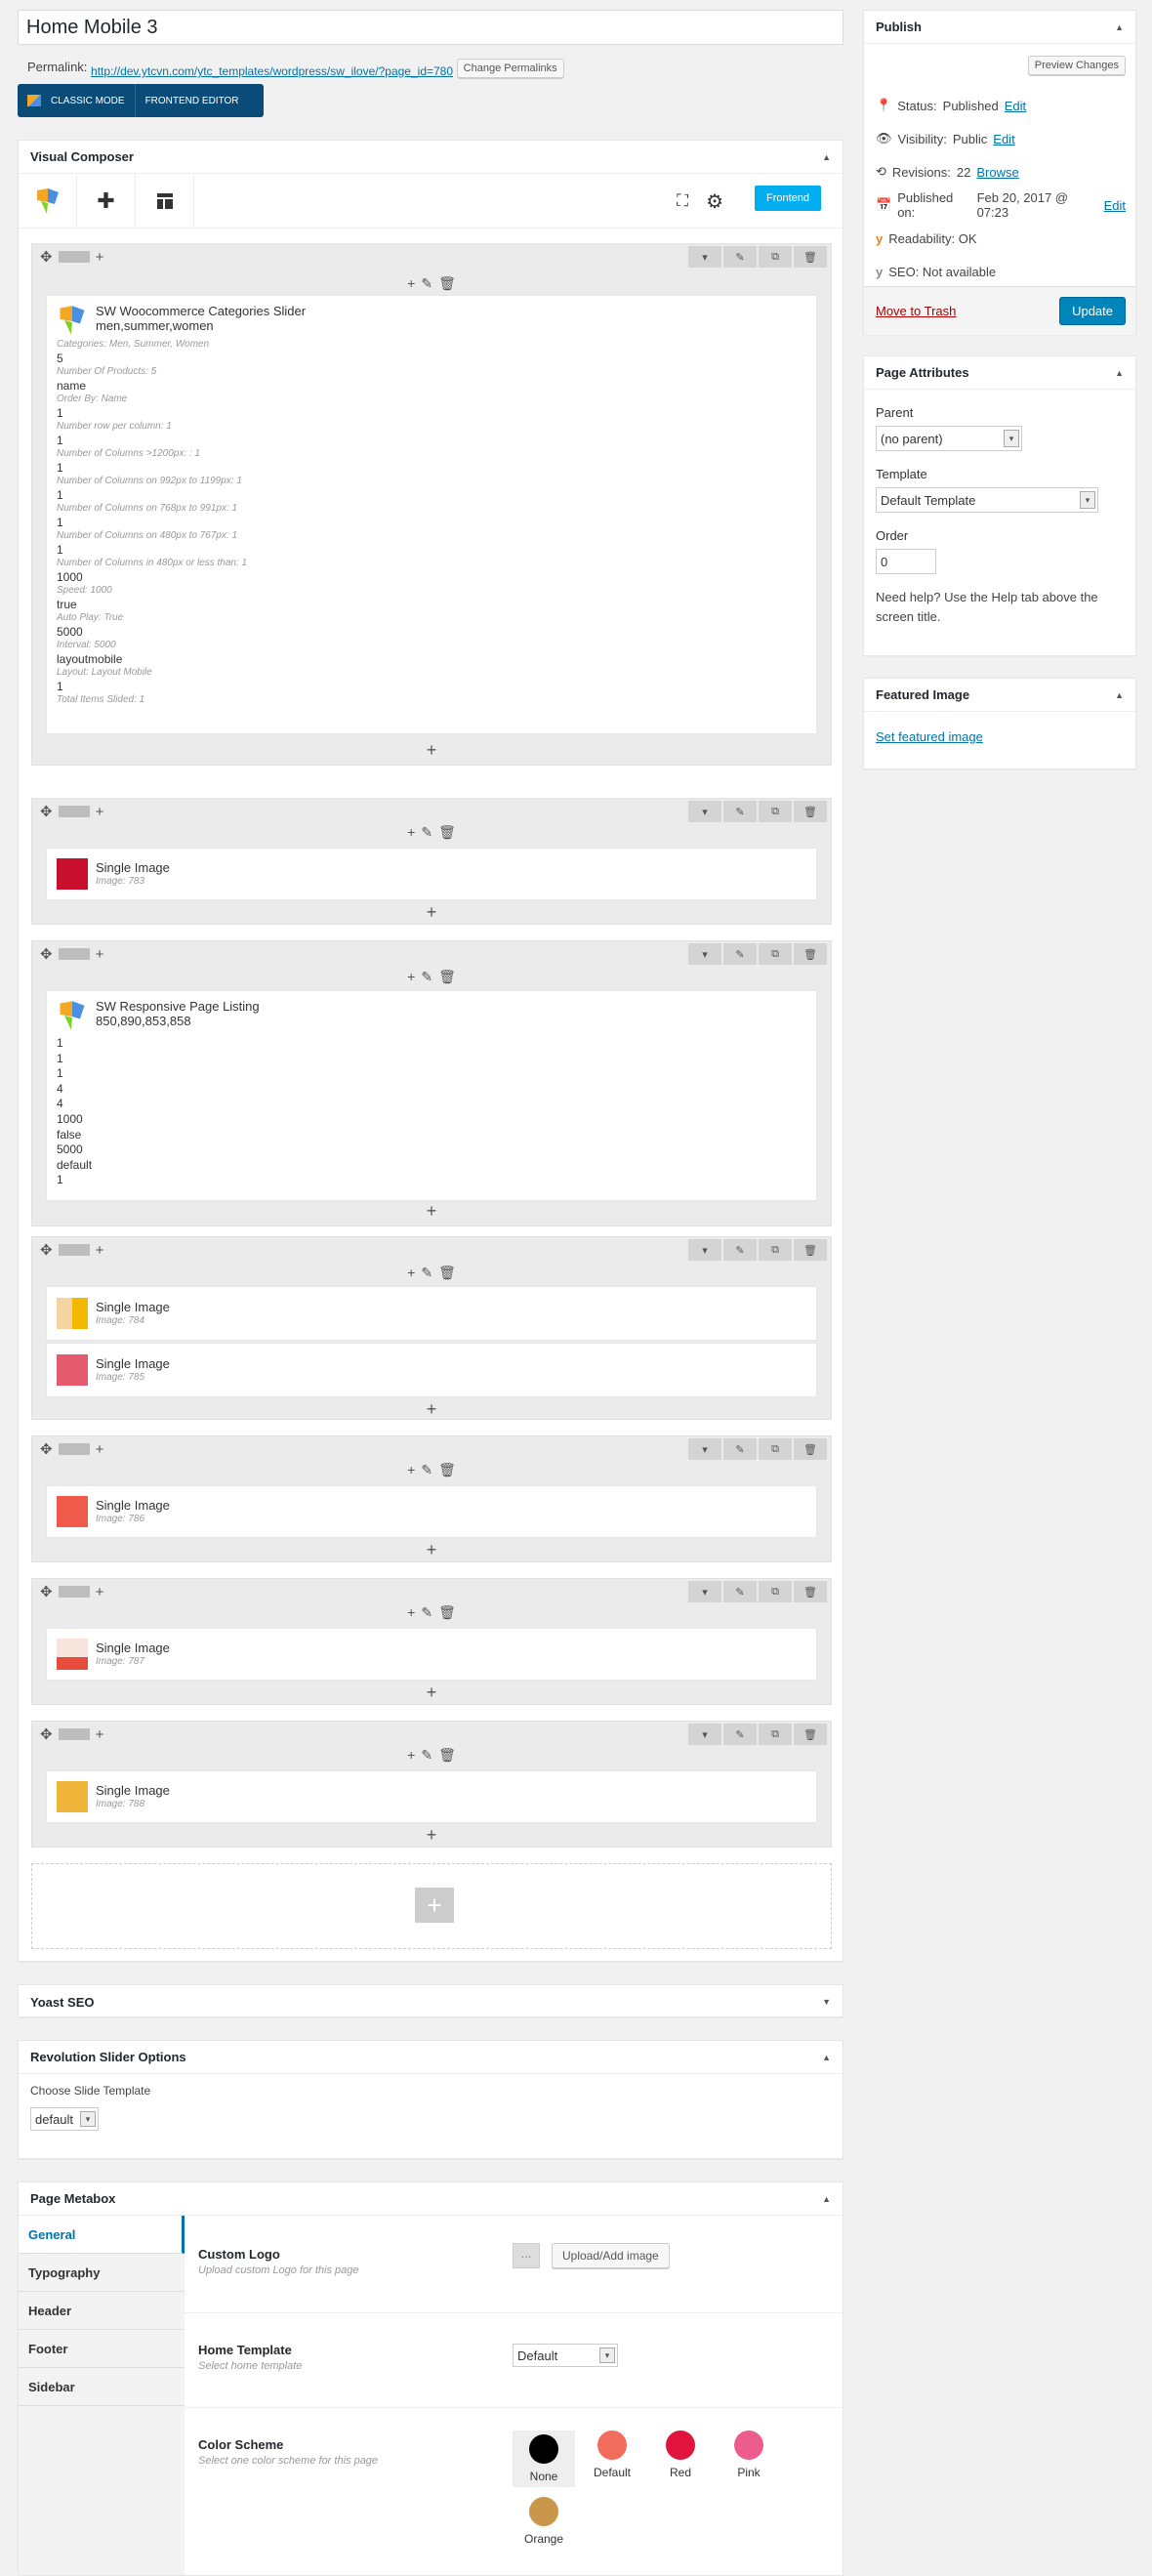  I want to click on tab-header: Header, so click(102, 2311).